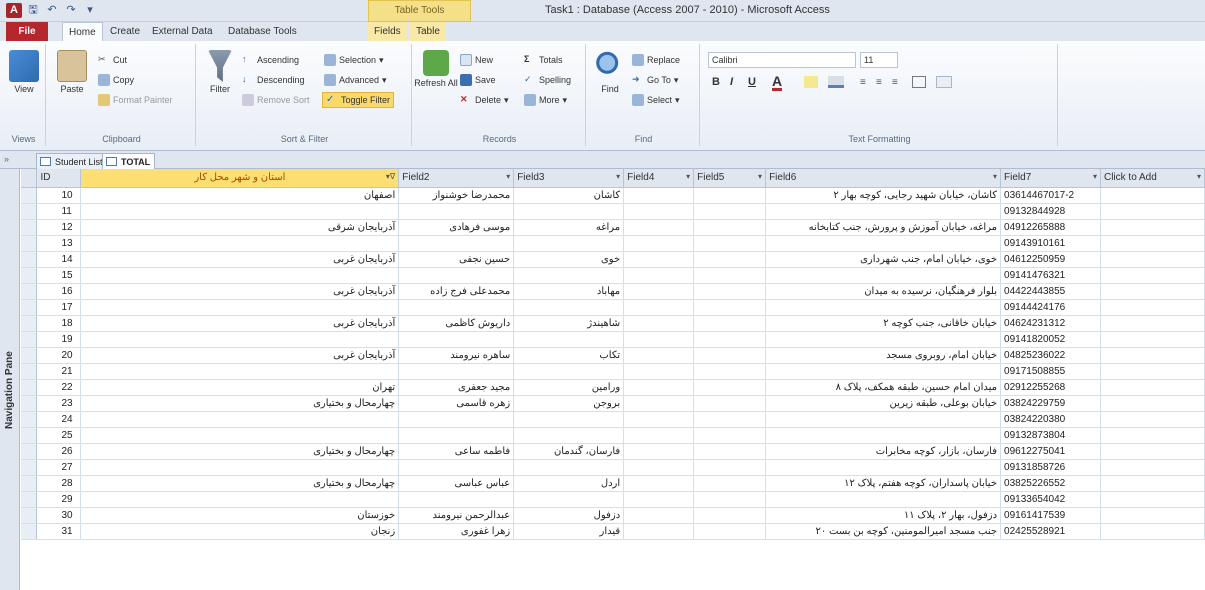  Describe the element at coordinates (569, 403) in the screenshot. I see `table-cell: بروجن` at that location.